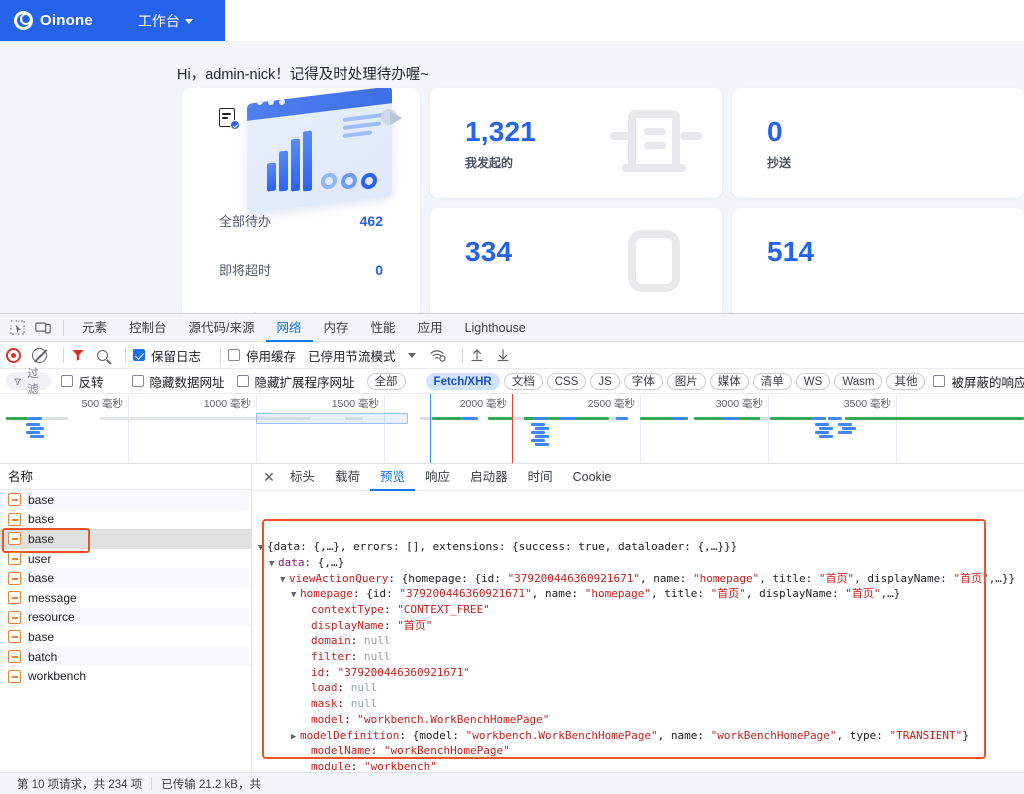 This screenshot has width=1024, height=794. Describe the element at coordinates (813, 381) in the screenshot. I see `type-chip-ws: WS` at that location.